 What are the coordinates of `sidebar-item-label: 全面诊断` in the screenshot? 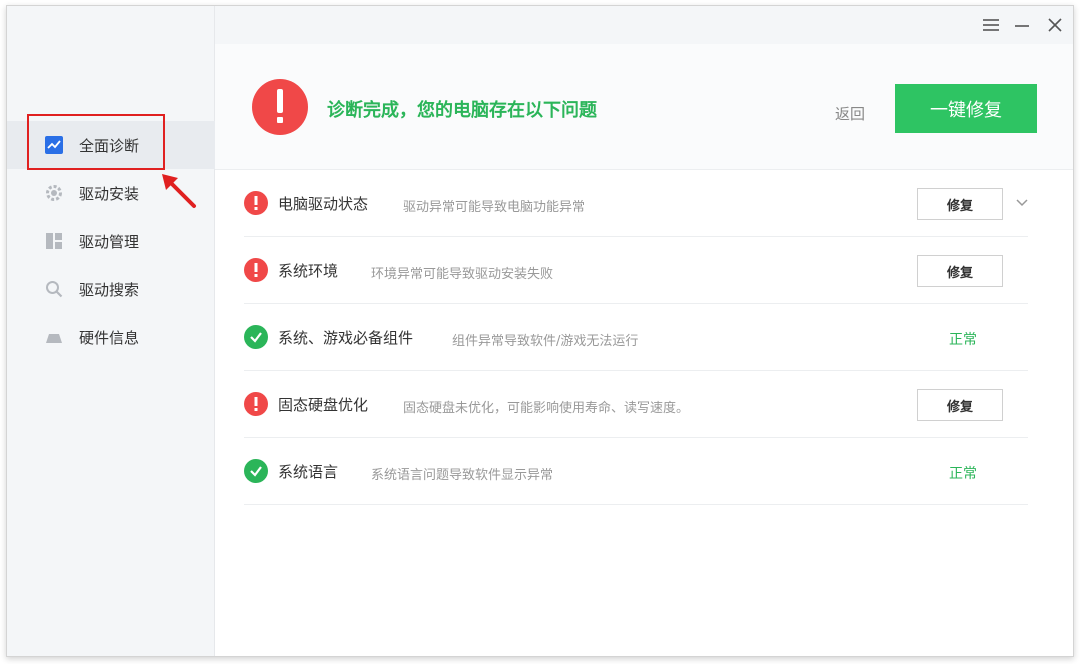 It's located at (109, 145).